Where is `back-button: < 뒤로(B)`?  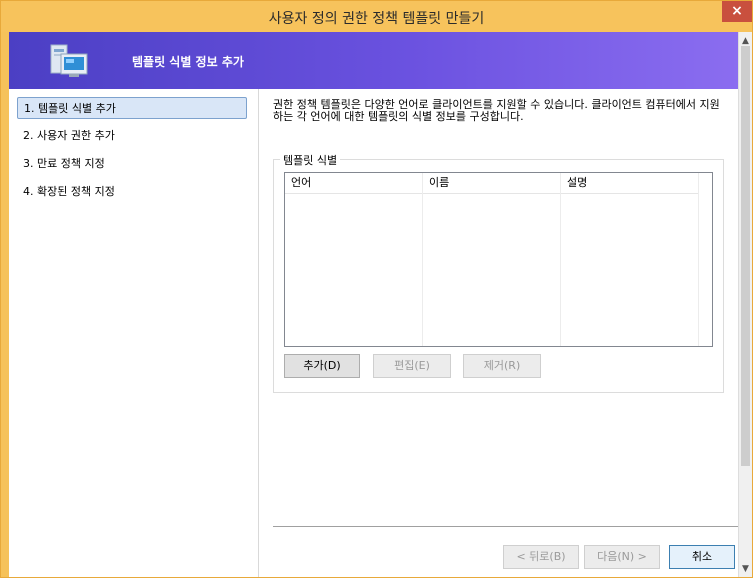
back-button: < 뒤로(B) is located at coordinates (541, 557).